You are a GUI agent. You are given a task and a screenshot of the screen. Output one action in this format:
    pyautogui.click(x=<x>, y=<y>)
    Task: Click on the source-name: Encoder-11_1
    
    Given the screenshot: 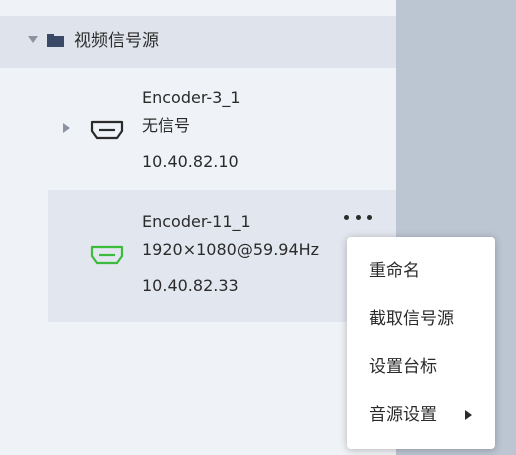 What is the action you would take?
    pyautogui.click(x=196, y=221)
    